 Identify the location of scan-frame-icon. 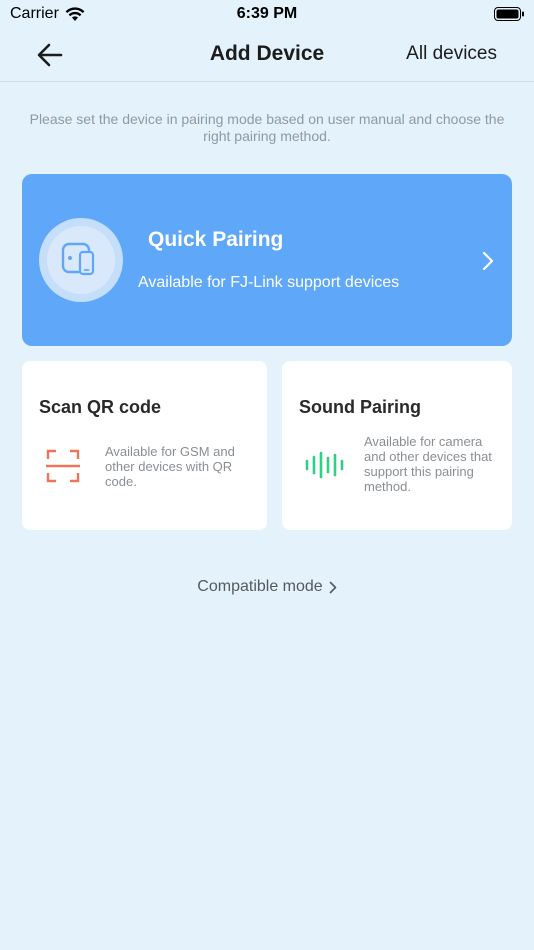
(63, 466).